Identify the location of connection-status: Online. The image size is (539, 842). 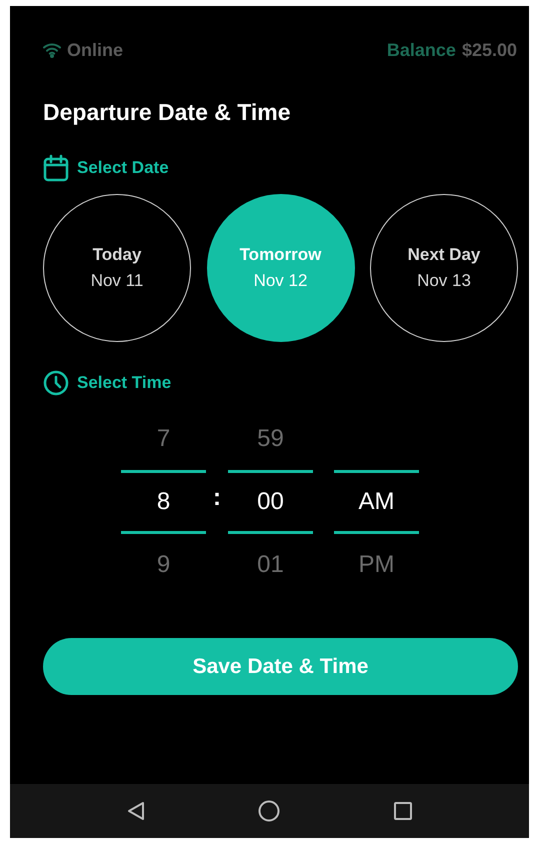
(95, 50).